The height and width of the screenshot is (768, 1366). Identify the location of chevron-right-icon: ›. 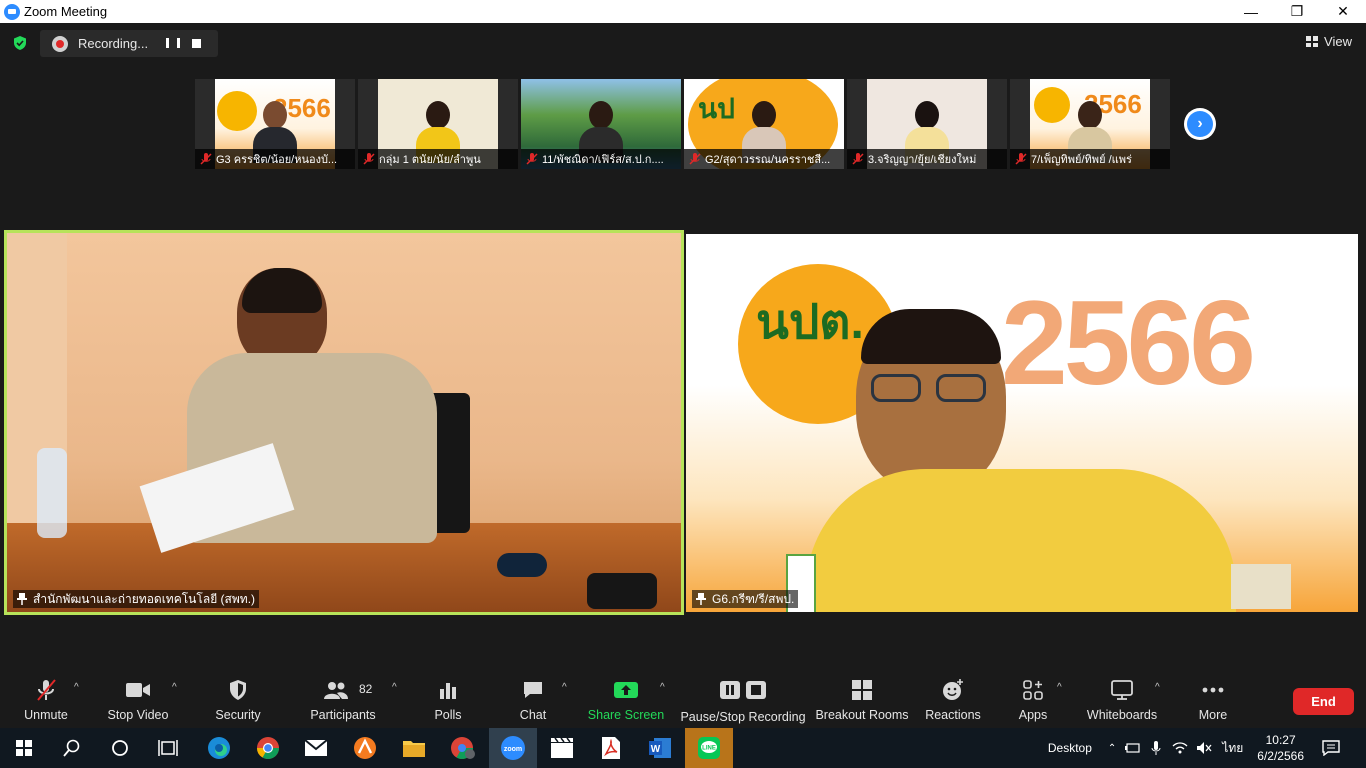
(1200, 124).